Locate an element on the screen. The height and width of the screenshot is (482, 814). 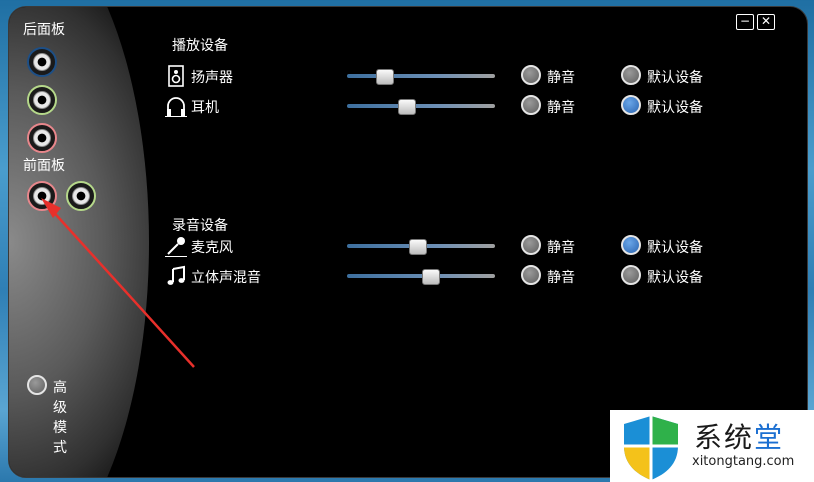
device-row-stereo-mix: 立体声混音 静音 默认设备 is located at coordinates (459, 277).